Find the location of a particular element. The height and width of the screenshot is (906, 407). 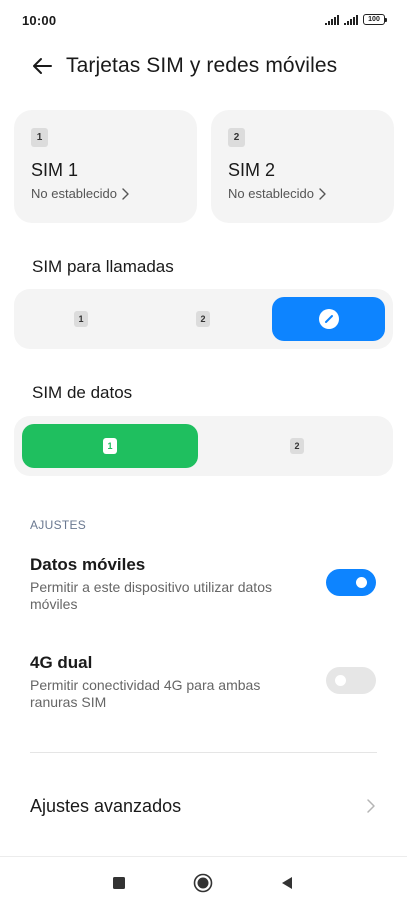

arrow-left-icon is located at coordinates (42, 66).